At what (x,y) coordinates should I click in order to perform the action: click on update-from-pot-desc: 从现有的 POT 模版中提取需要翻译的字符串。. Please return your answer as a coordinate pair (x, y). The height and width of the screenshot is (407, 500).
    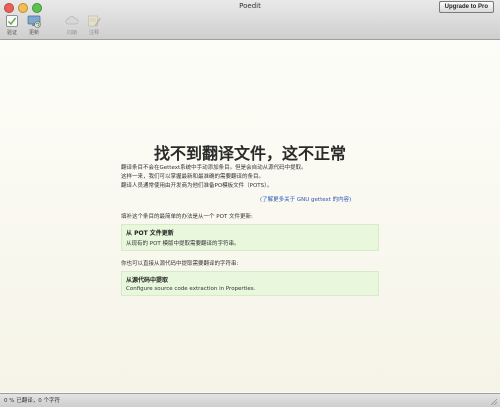
    Looking at the image, I should click on (183, 244).